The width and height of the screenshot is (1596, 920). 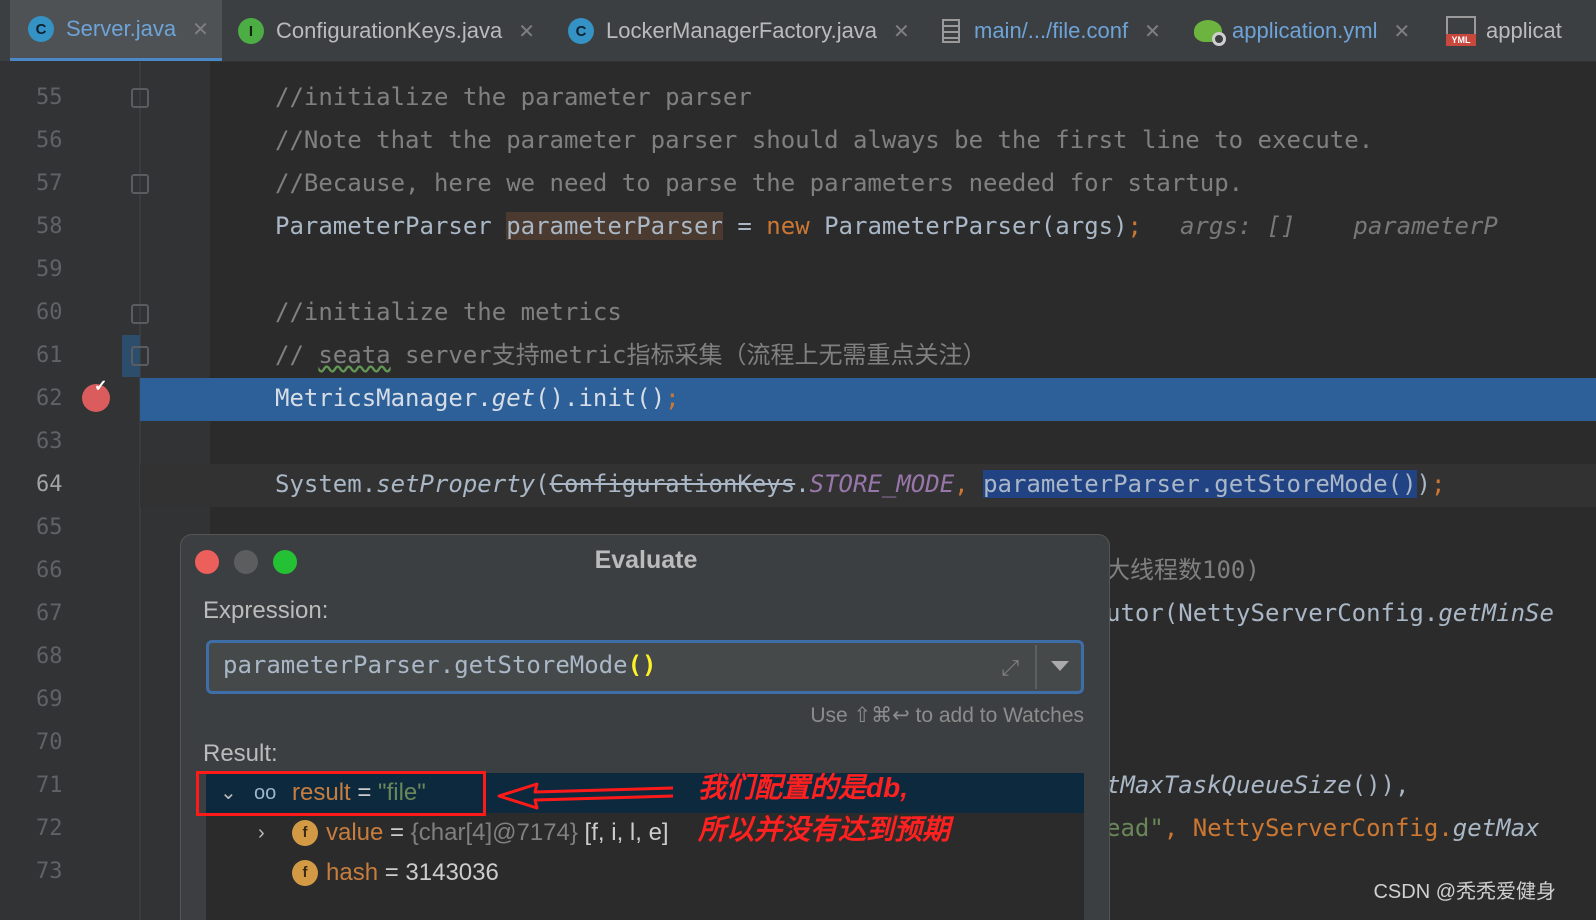 I want to click on code-token: =, so click(x=744, y=226).